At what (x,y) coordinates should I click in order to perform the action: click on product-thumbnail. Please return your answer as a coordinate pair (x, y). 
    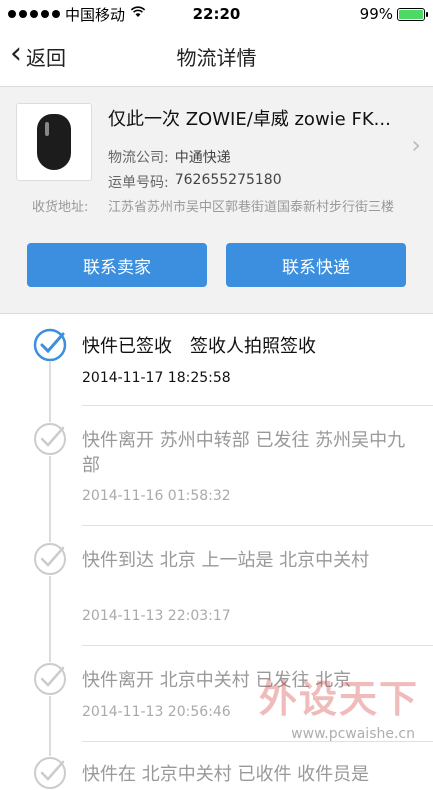
    Looking at the image, I should click on (54, 142).